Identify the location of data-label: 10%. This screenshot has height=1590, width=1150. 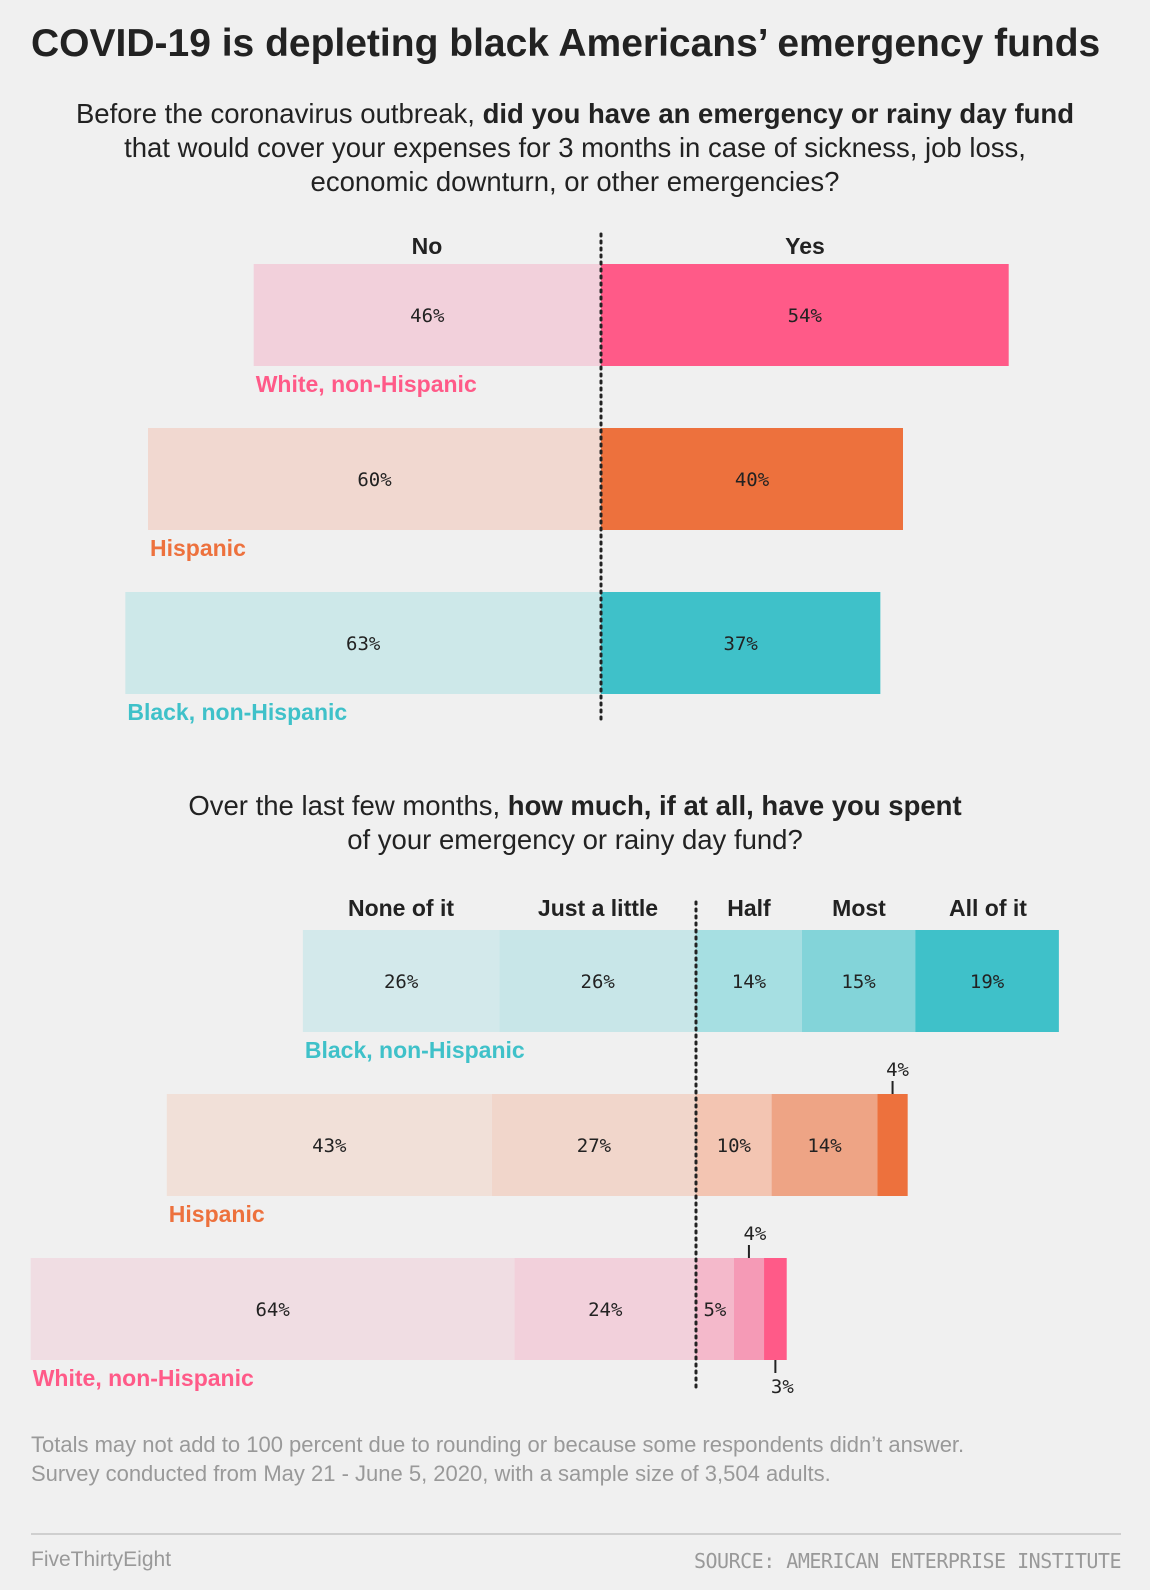
(734, 1146).